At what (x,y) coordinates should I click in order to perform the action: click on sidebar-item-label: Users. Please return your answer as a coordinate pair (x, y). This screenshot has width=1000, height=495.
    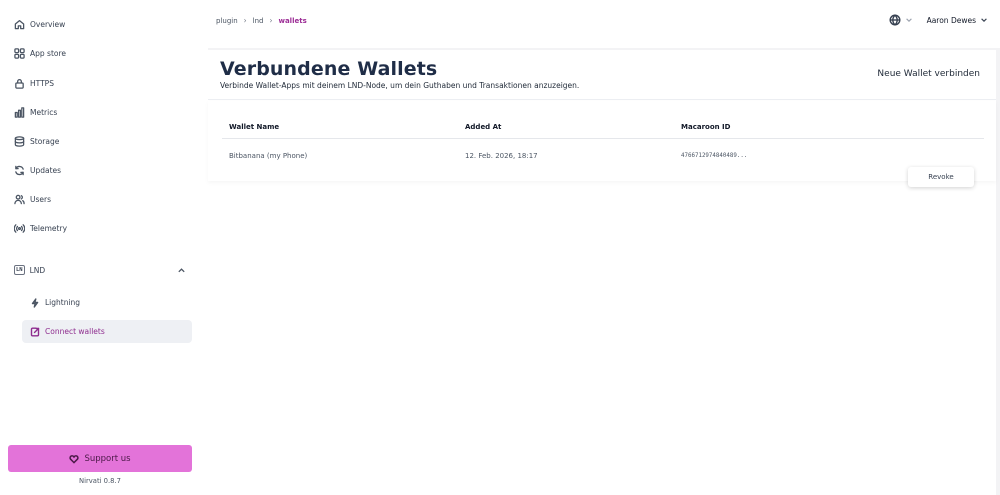
    Looking at the image, I should click on (41, 199).